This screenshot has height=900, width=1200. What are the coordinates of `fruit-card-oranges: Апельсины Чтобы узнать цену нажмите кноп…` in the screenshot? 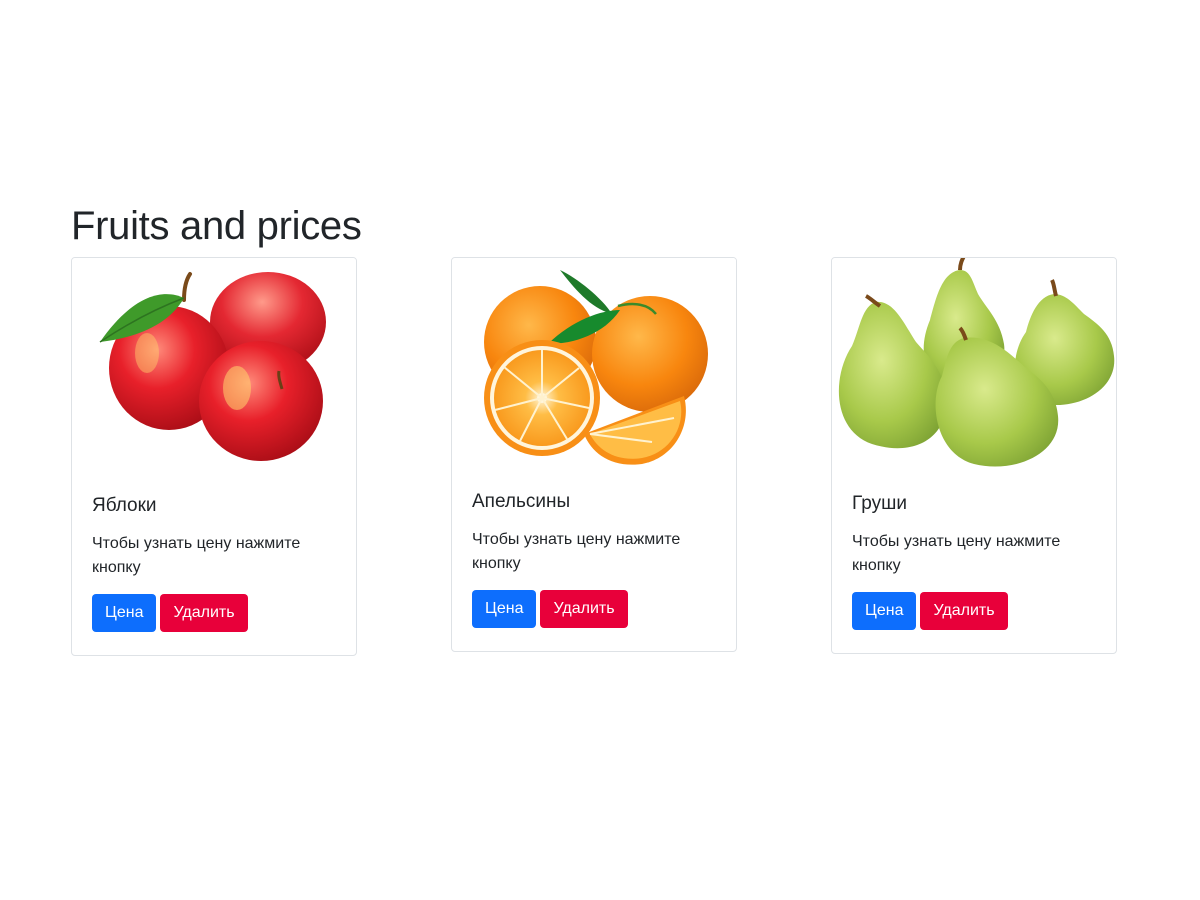 It's located at (594, 454).